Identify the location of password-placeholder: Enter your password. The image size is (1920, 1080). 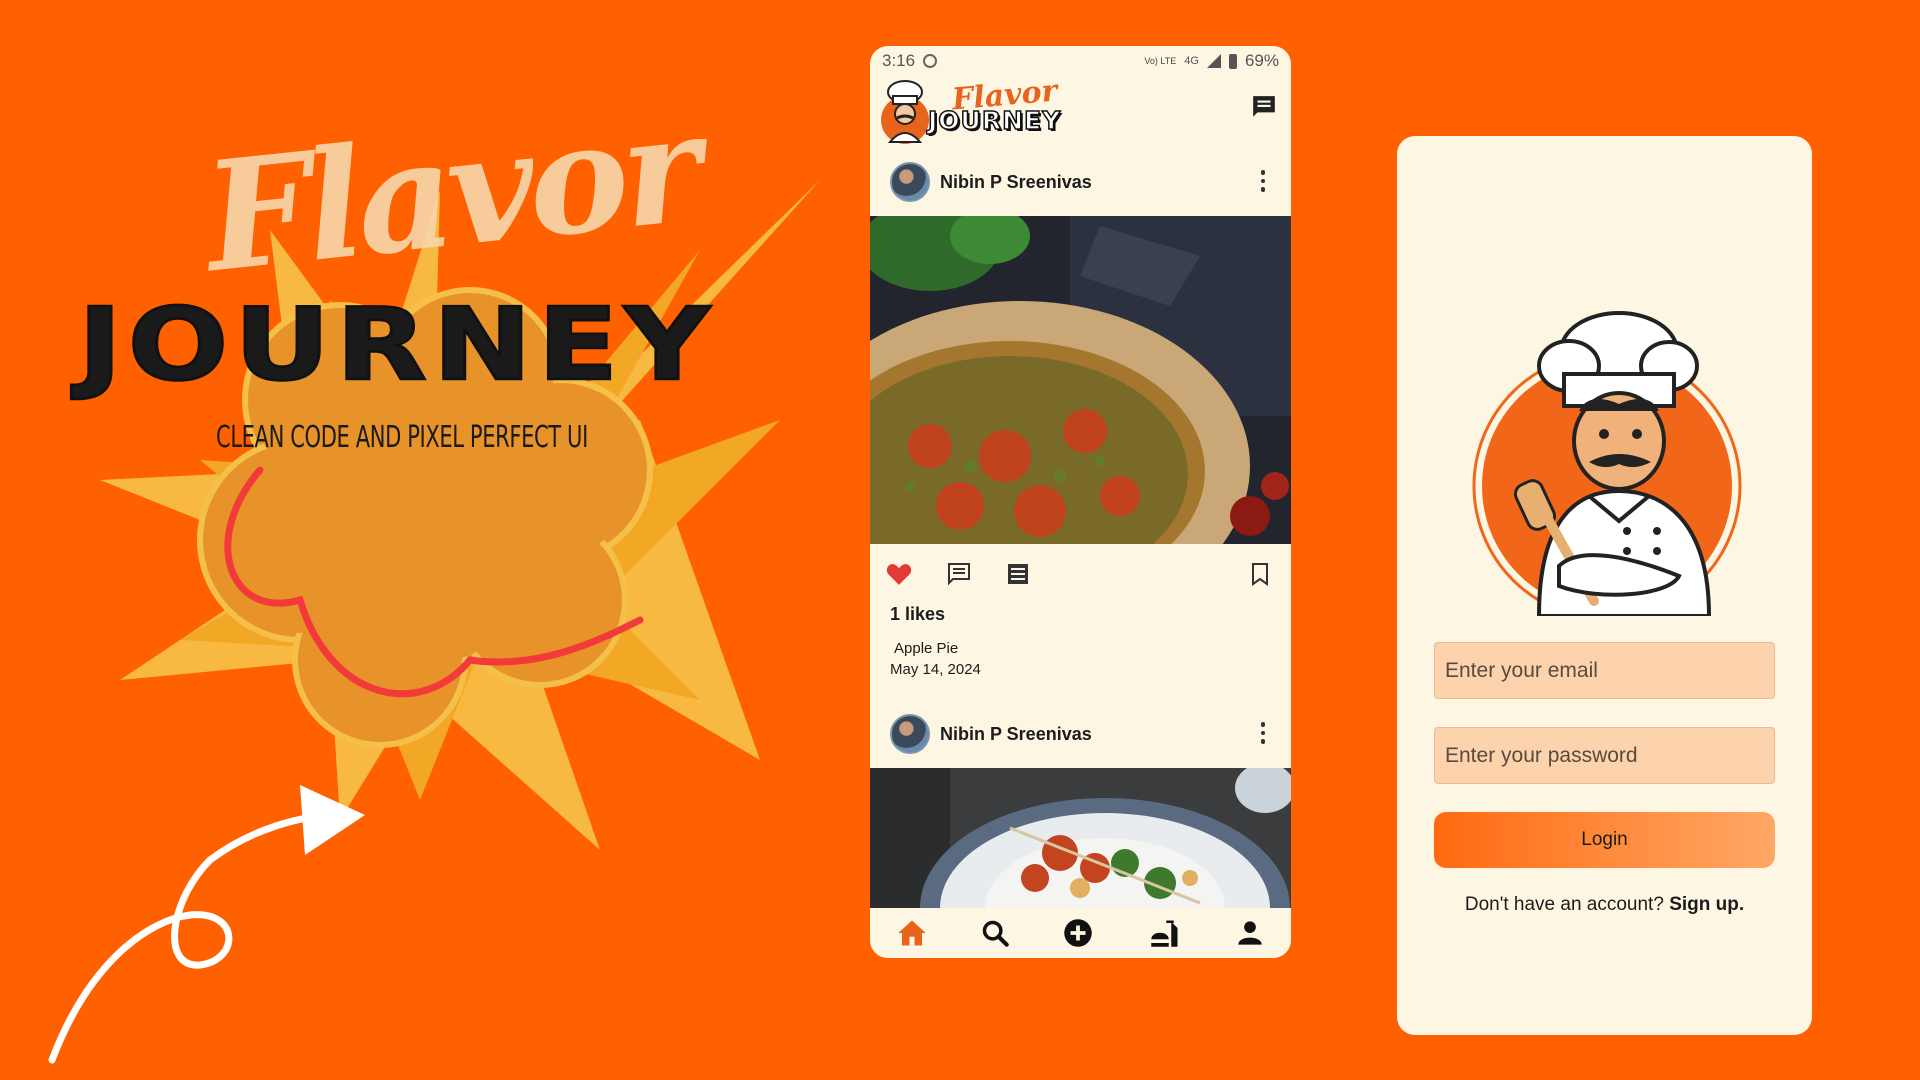
(1541, 755).